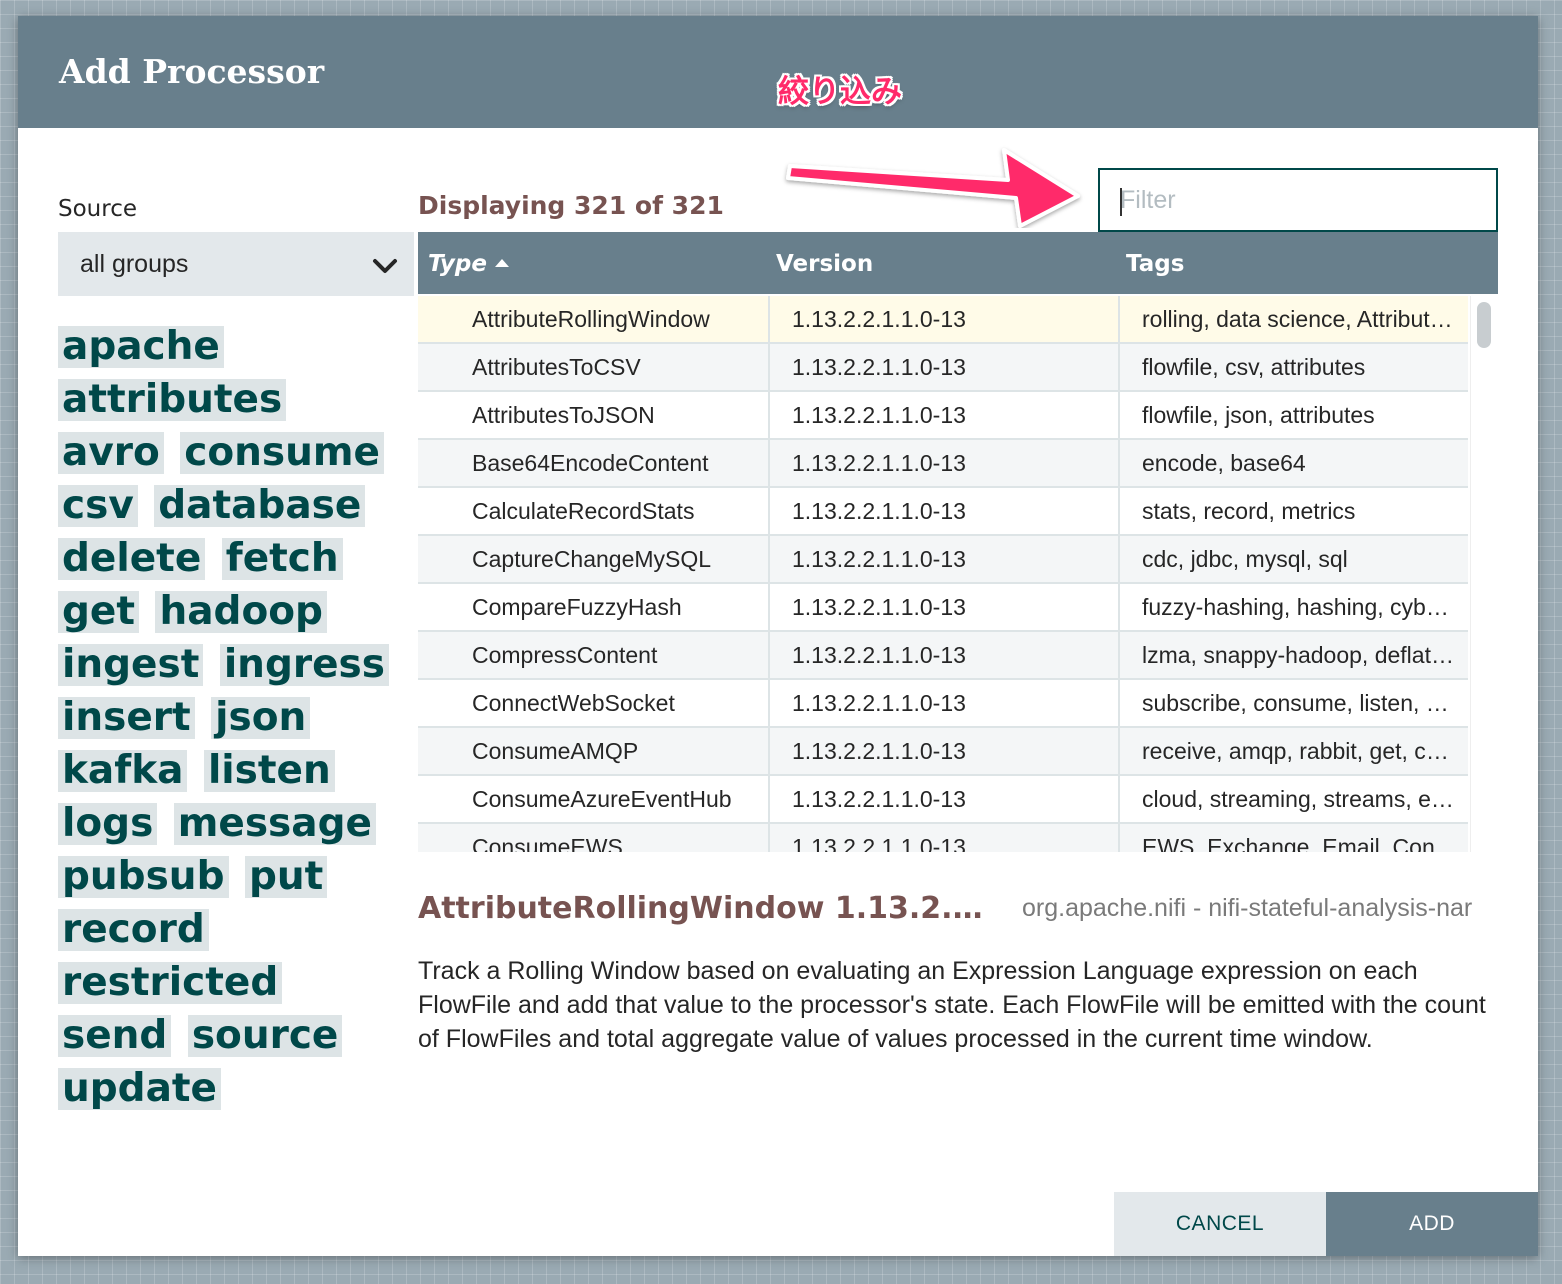 The width and height of the screenshot is (1562, 1284). What do you see at coordinates (108, 824) in the screenshot?
I see `tag-logs: logs` at bounding box center [108, 824].